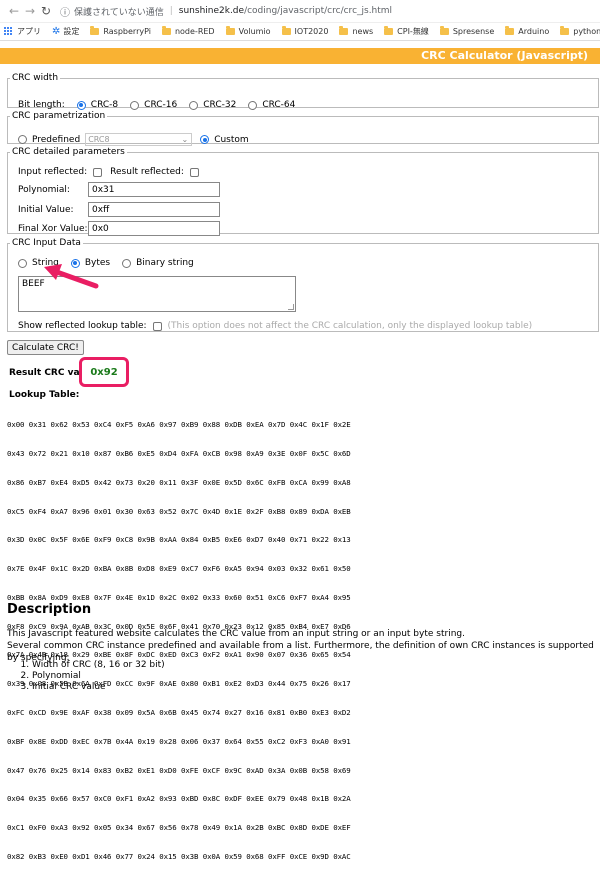 This screenshot has height=871, width=600. Describe the element at coordinates (318, 11) in the screenshot. I see `url-path: /coding/javascript/crc/crc_js.html` at that location.